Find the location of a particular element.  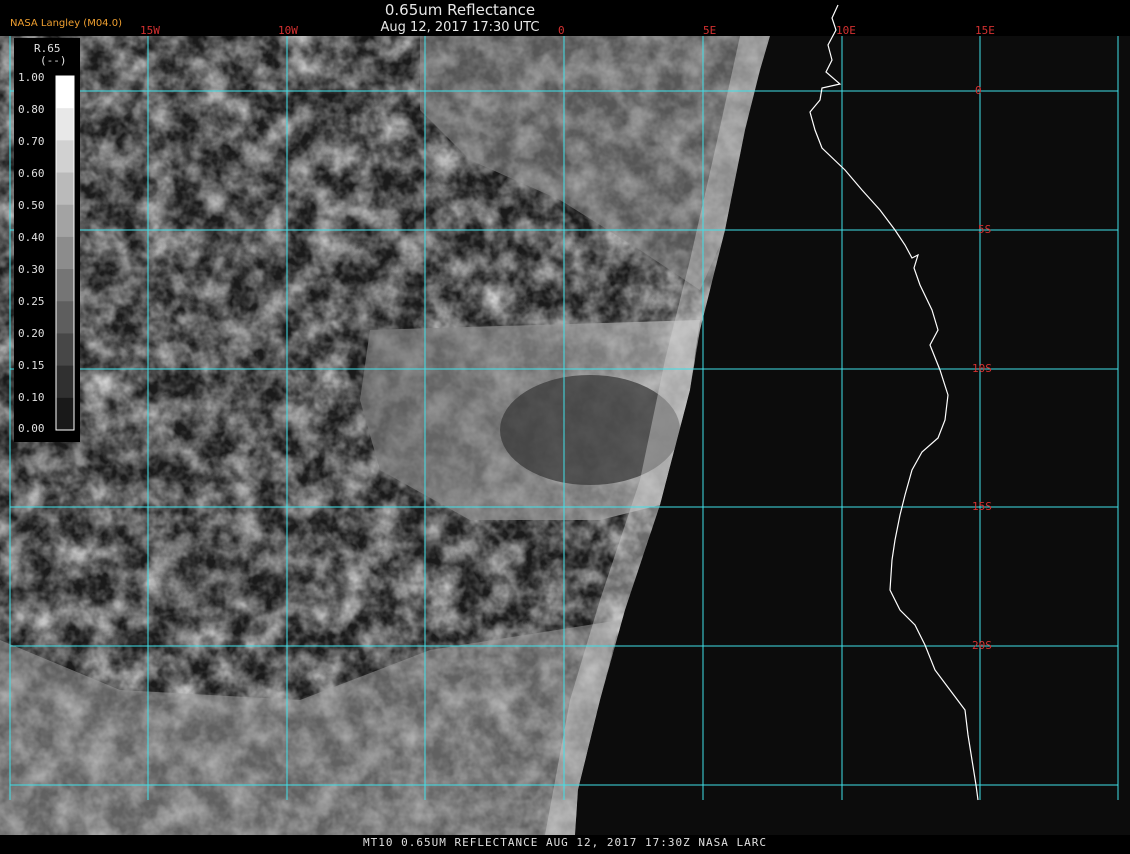

lat-label: 20S is located at coordinates (982, 645).